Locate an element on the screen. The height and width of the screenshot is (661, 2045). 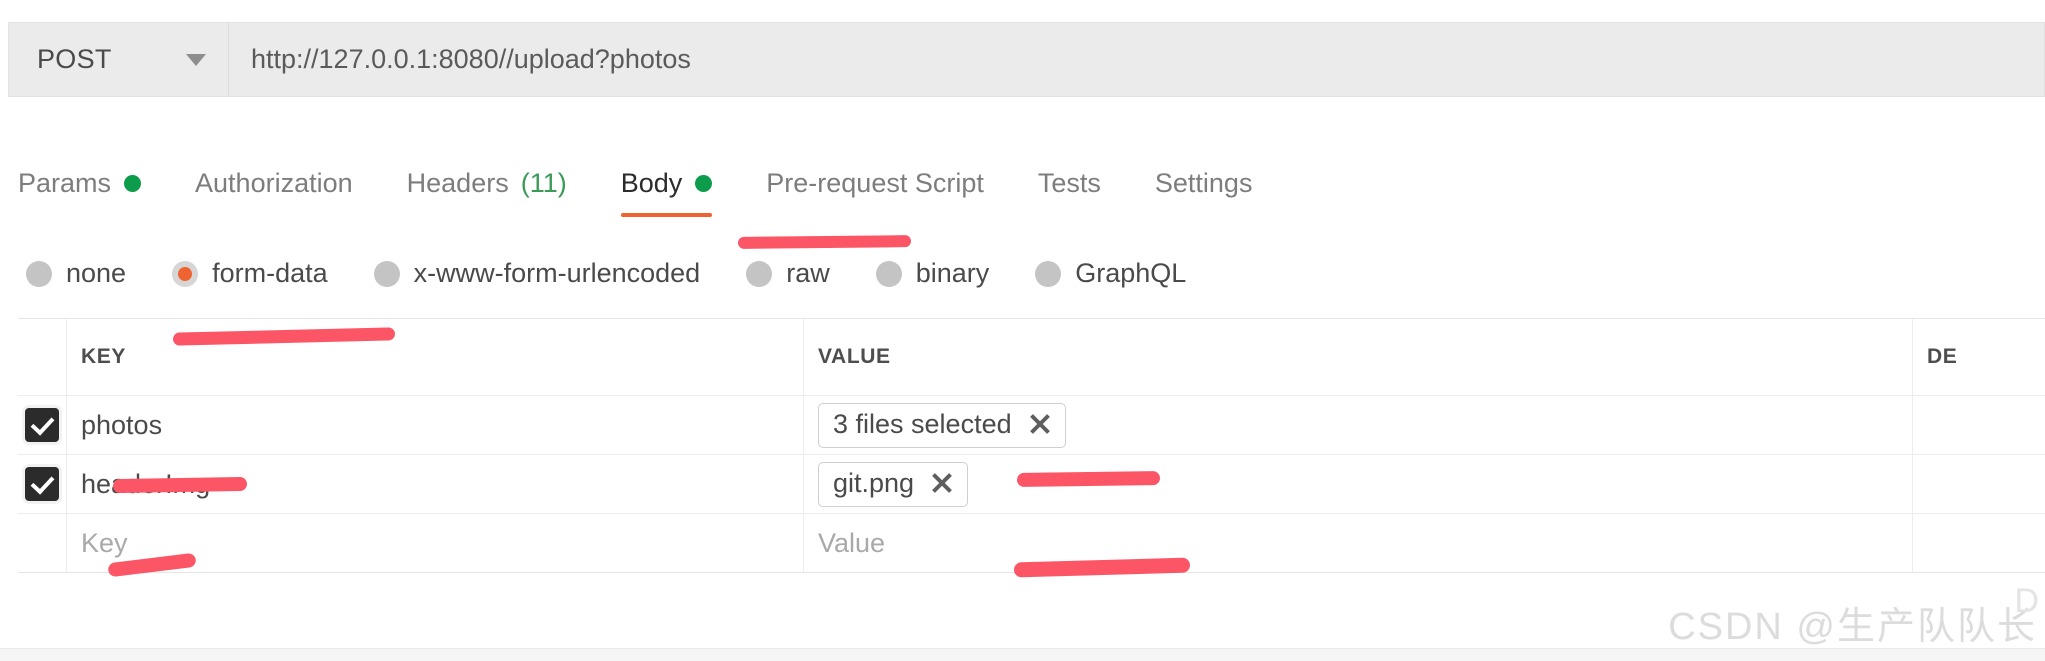
value-input-placeholder: Value is located at coordinates (852, 542).